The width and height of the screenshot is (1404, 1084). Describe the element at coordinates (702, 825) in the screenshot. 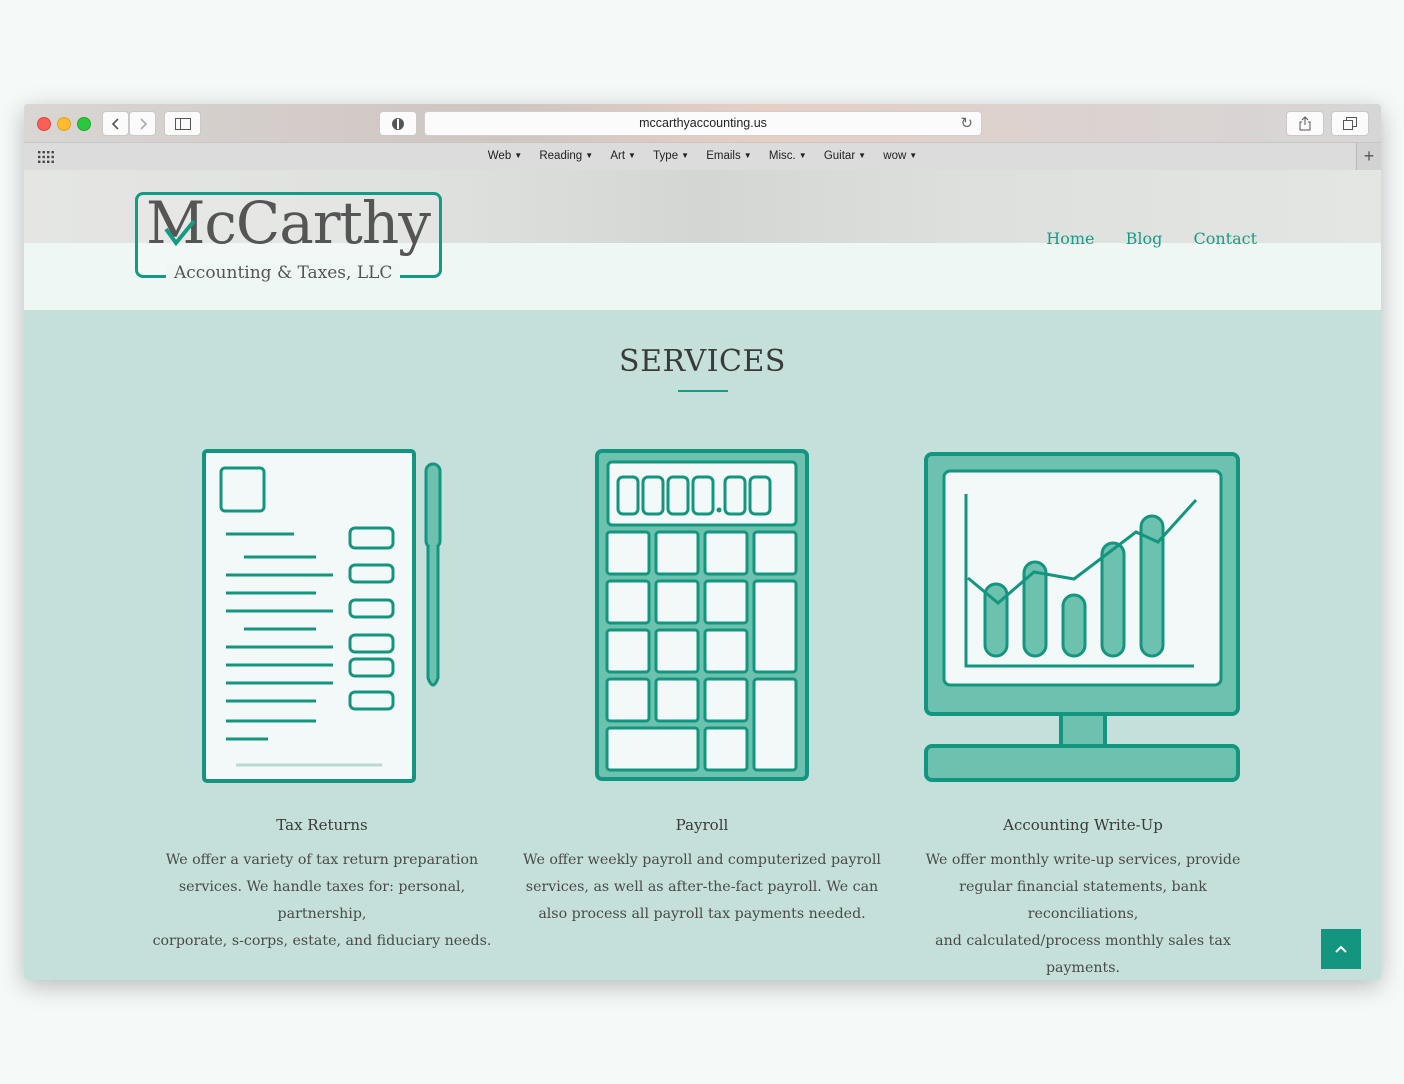

I see `service-title-payroll: Payroll` at that location.